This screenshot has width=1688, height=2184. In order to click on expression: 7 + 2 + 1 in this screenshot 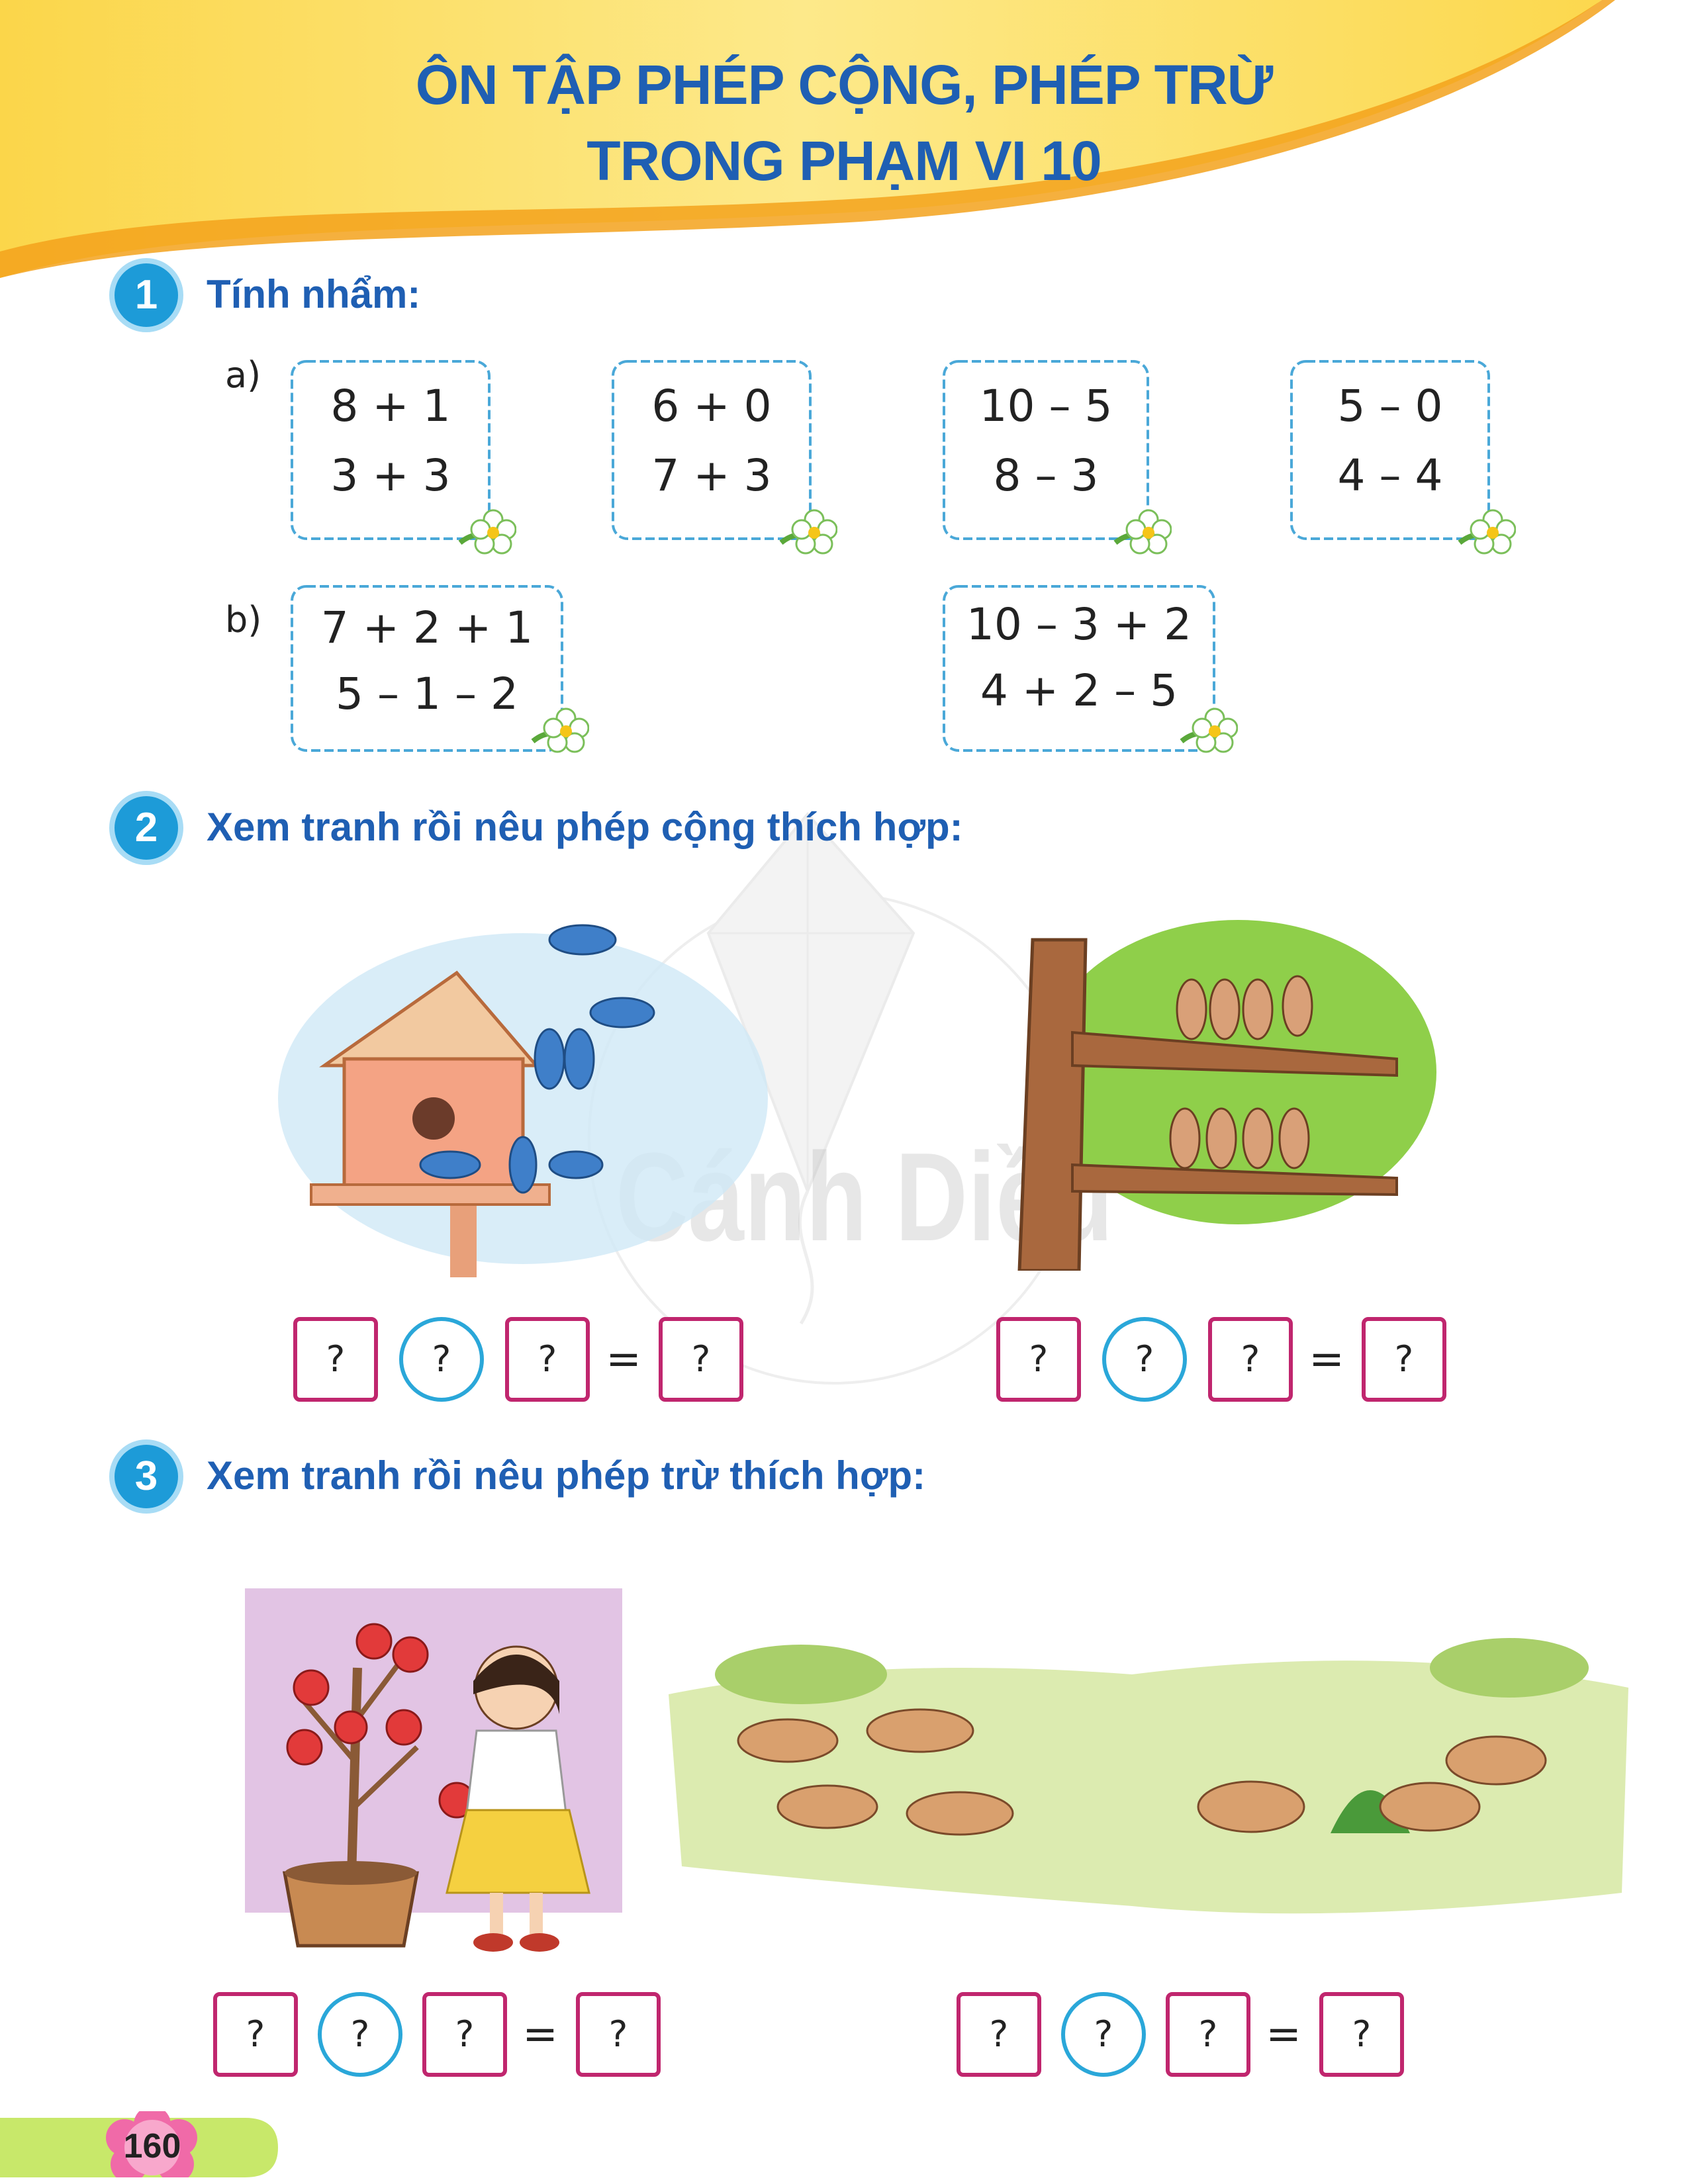, I will do `click(427, 627)`.